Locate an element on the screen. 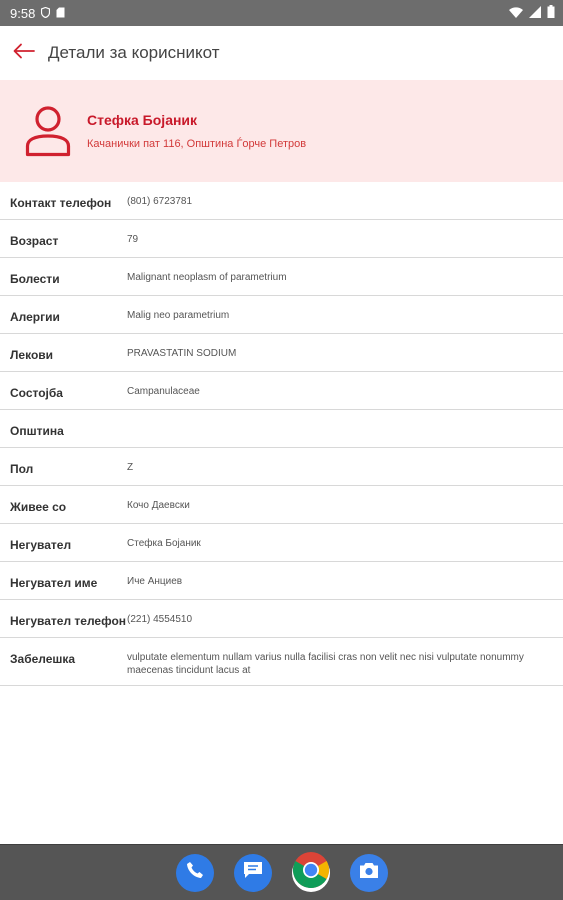  detail-label: Лекови is located at coordinates (32, 355).